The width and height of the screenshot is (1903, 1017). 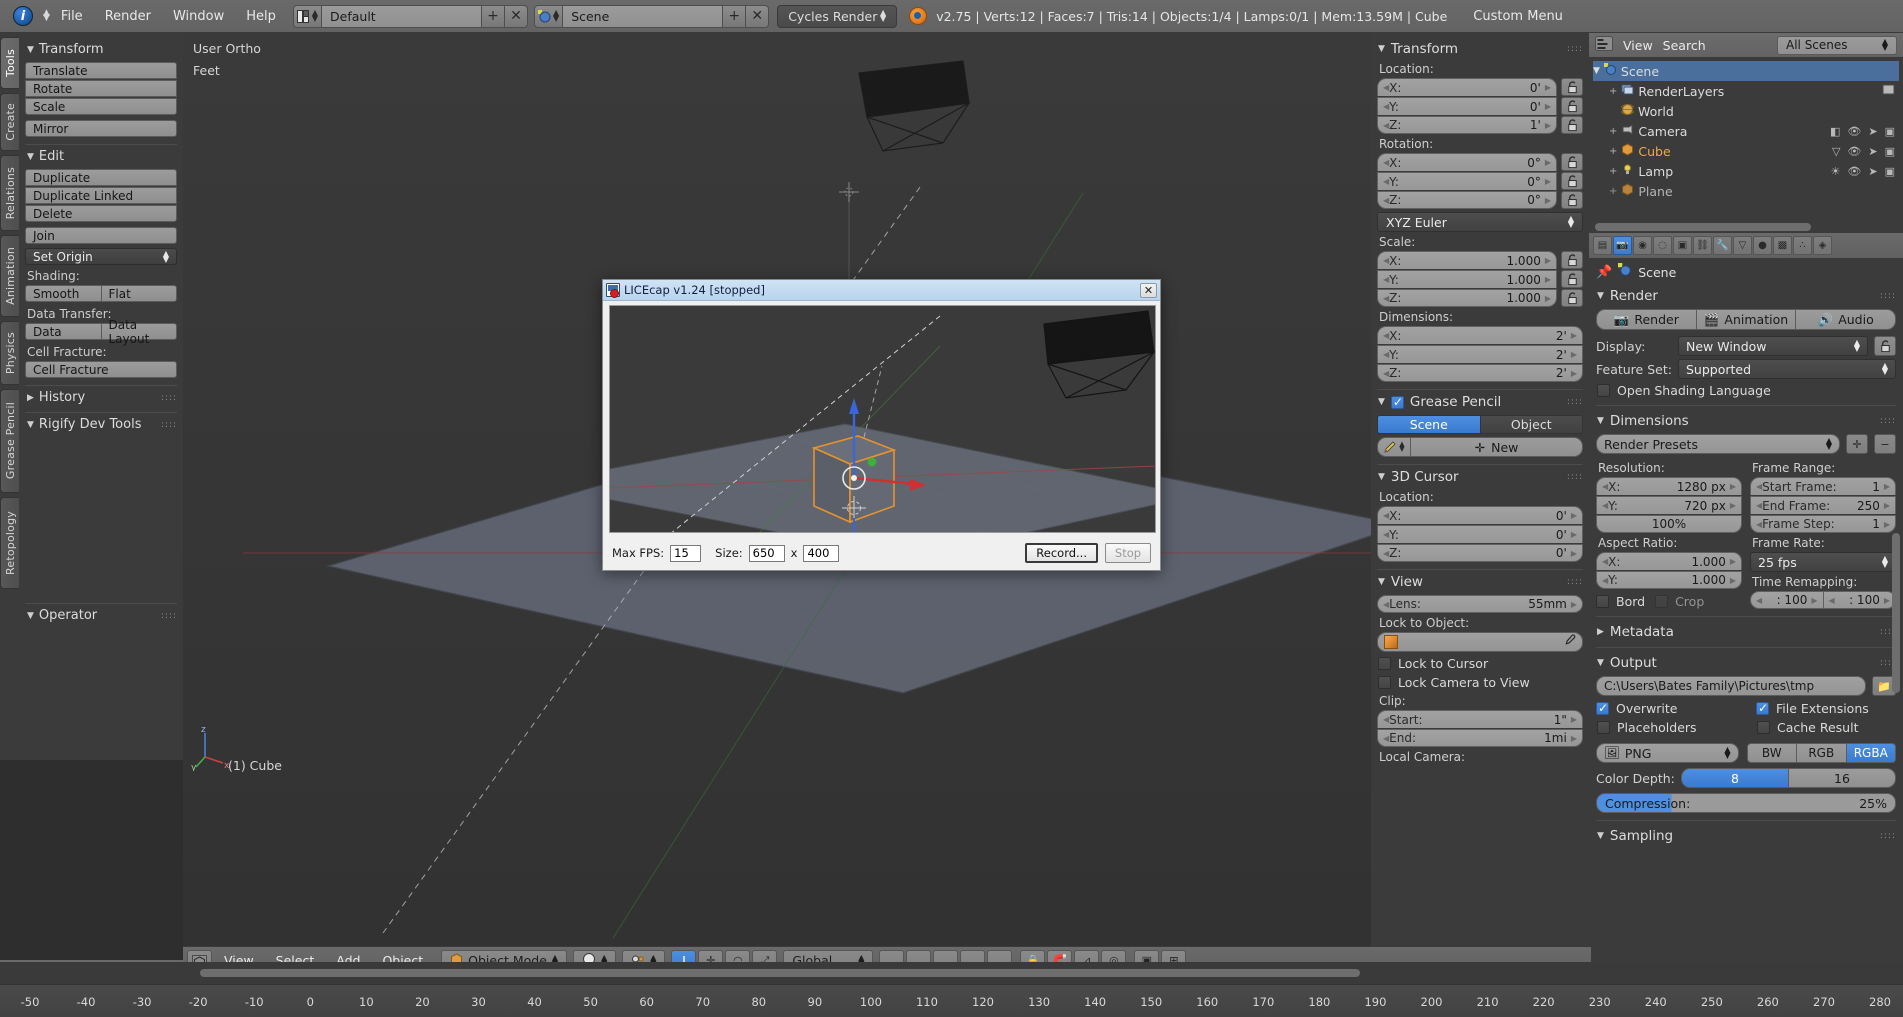 What do you see at coordinates (101, 88) in the screenshot?
I see `rotate-button: Rotate` at bounding box center [101, 88].